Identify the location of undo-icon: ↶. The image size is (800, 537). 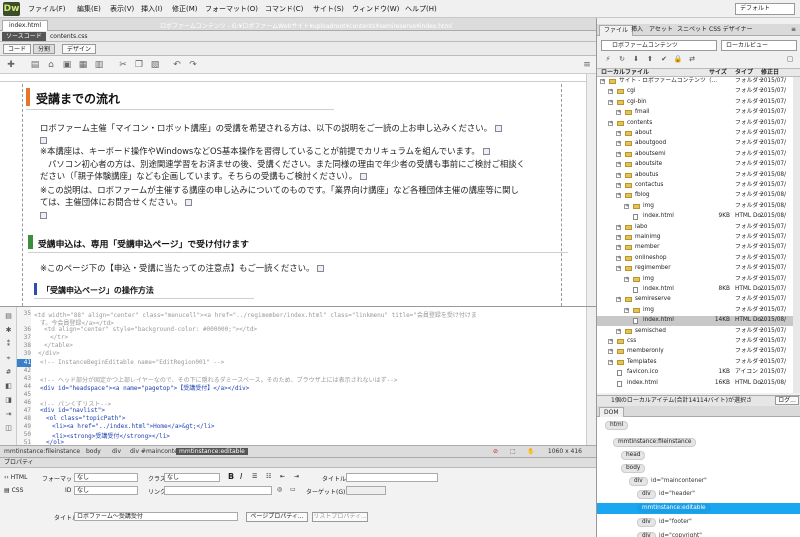
(177, 65).